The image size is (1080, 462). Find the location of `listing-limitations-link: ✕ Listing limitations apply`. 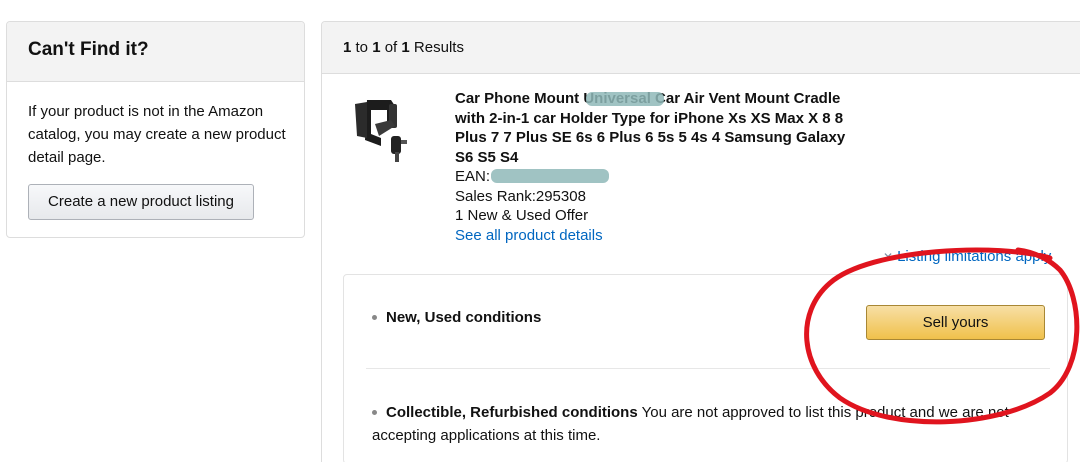

listing-limitations-link: ✕ Listing limitations apply is located at coordinates (967, 256).